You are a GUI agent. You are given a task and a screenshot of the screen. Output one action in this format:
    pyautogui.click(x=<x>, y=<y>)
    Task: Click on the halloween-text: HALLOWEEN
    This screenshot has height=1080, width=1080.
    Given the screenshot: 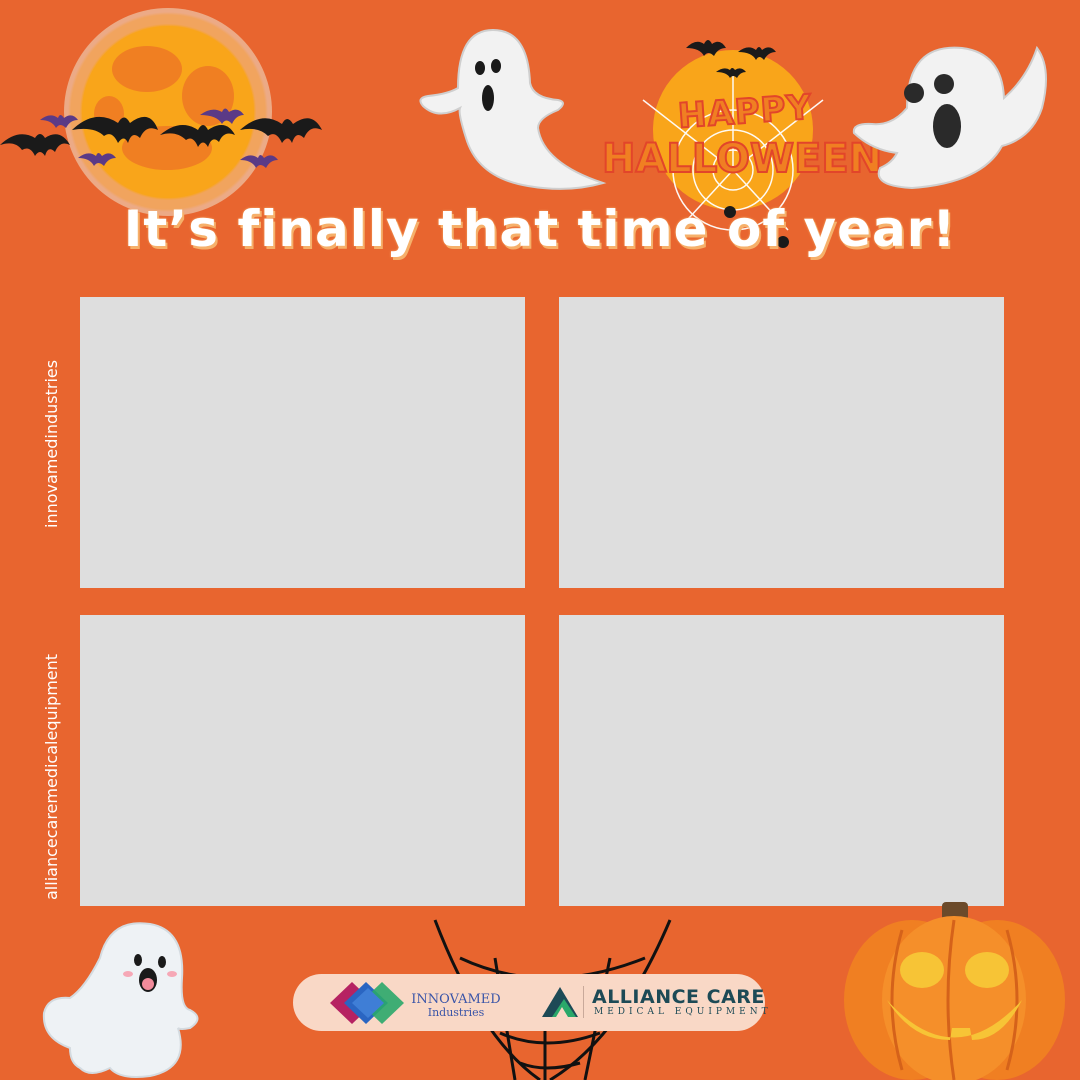 What is the action you would take?
    pyautogui.click(x=742, y=159)
    